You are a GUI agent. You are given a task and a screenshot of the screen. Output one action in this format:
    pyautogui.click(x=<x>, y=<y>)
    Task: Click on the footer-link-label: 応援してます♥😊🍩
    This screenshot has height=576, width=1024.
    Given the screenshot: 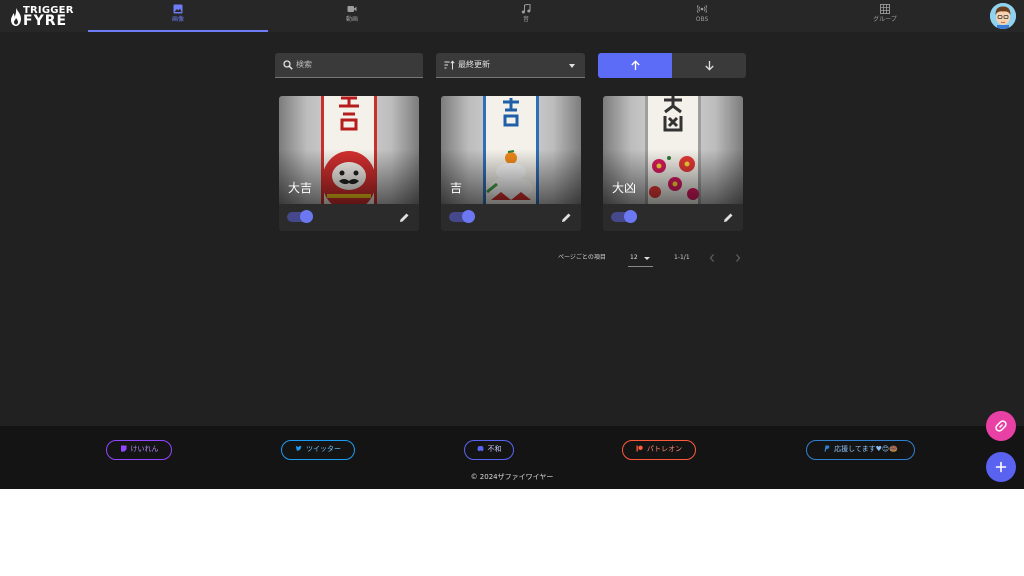 What is the action you would take?
    pyautogui.click(x=866, y=449)
    